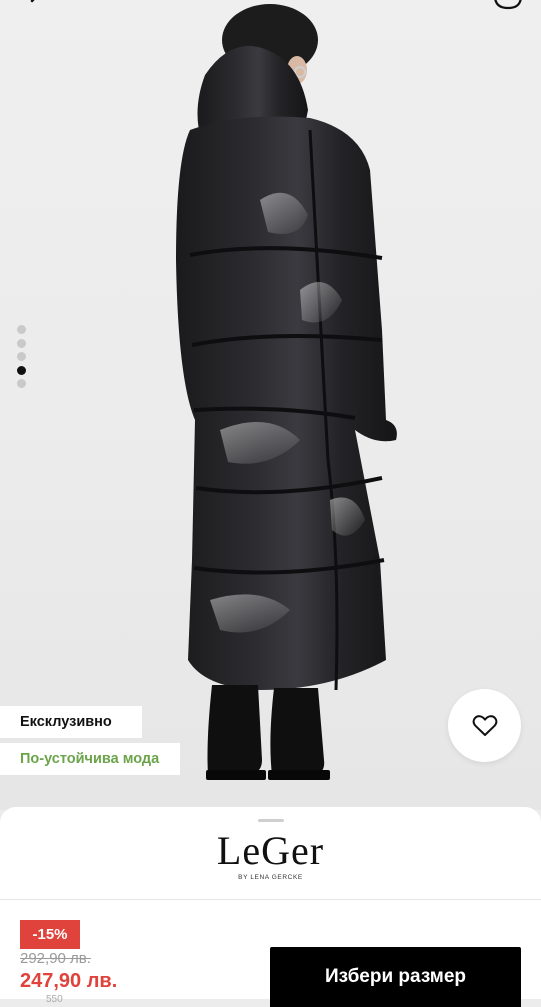  I want to click on brand-name: LeGer, so click(270, 850).